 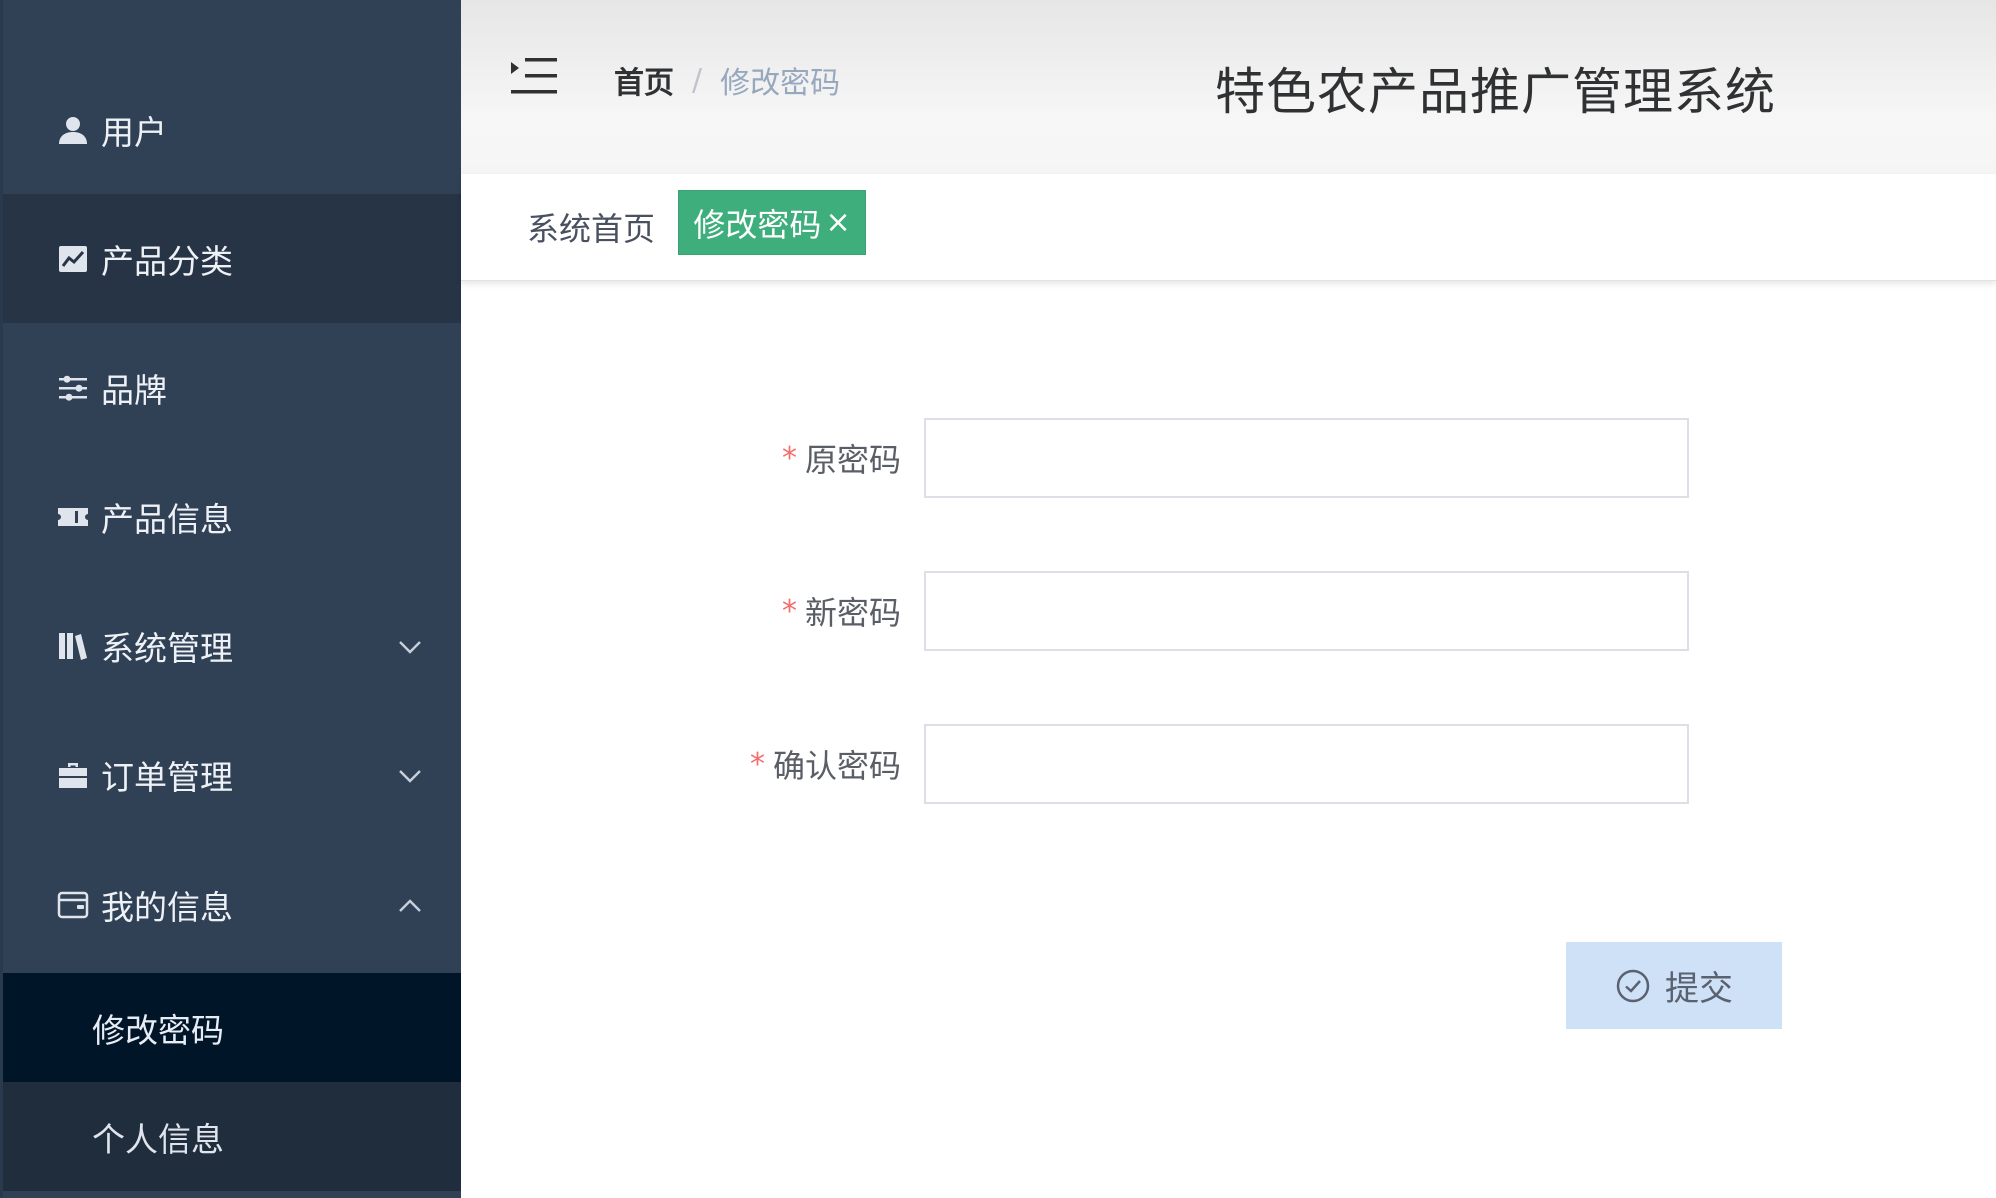 I want to click on sliders-icon, so click(x=73, y=388).